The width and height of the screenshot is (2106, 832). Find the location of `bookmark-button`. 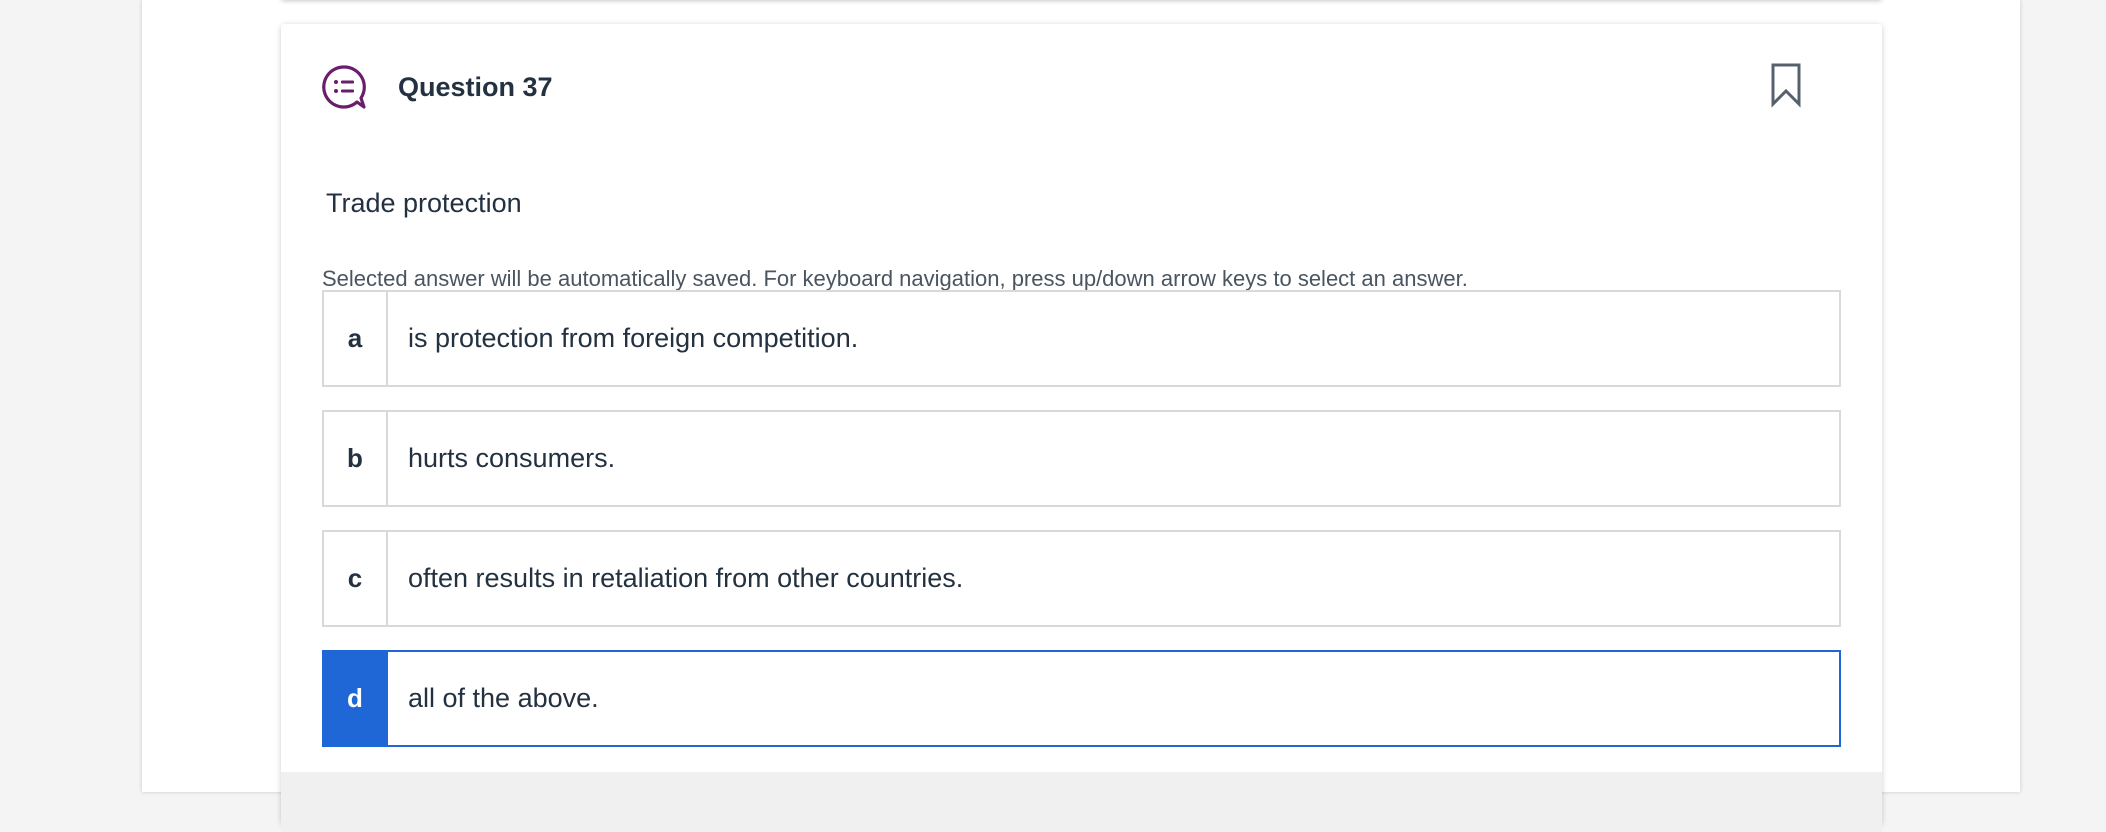

bookmark-button is located at coordinates (1786, 85).